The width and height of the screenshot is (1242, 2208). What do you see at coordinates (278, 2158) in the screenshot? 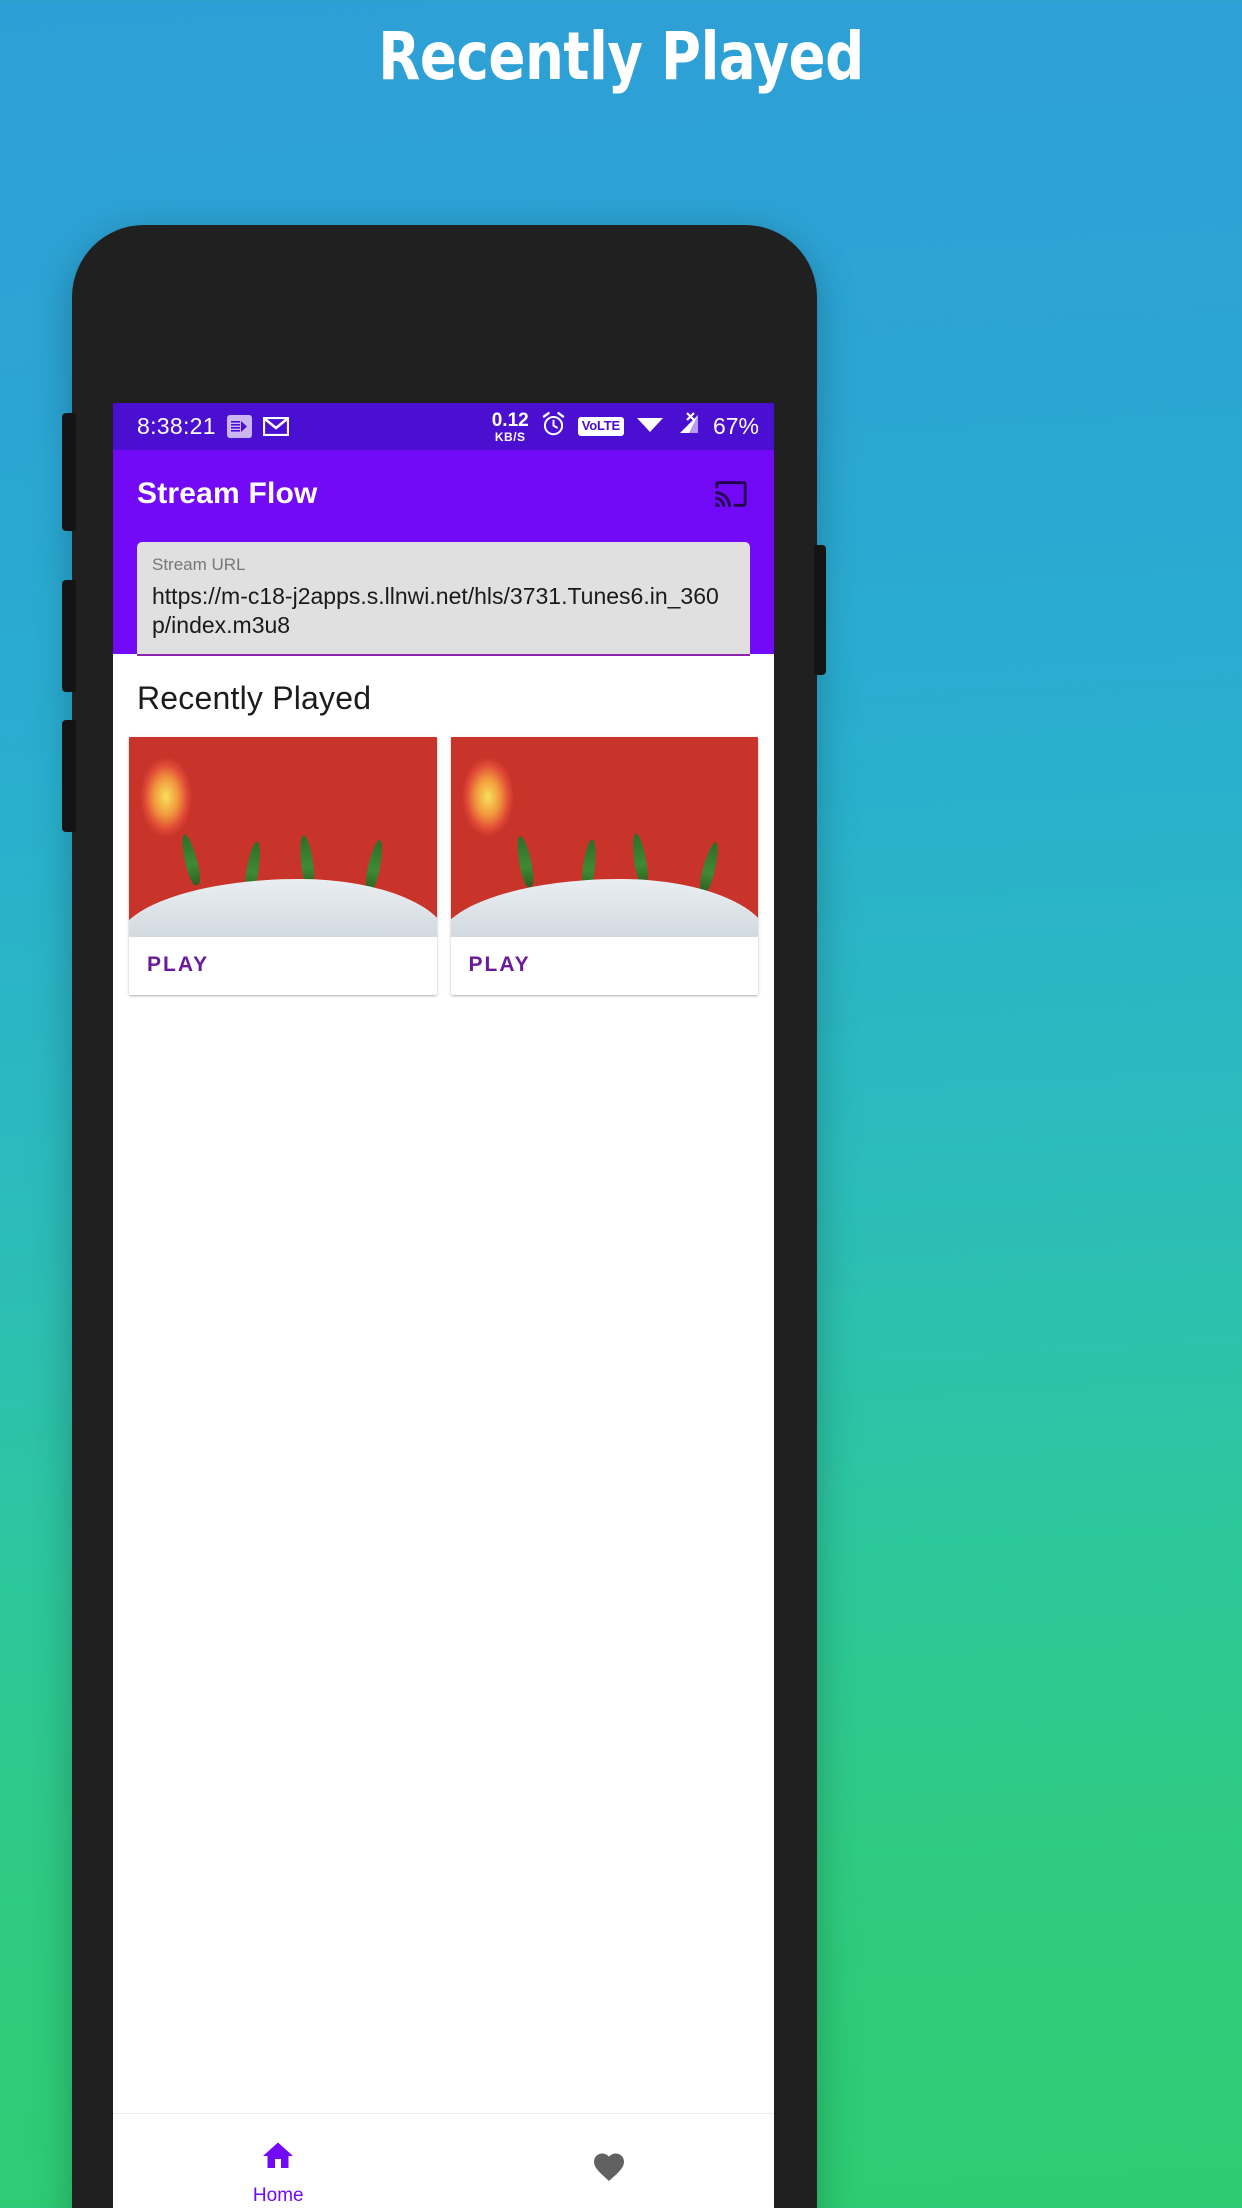
I see `home-icon` at bounding box center [278, 2158].